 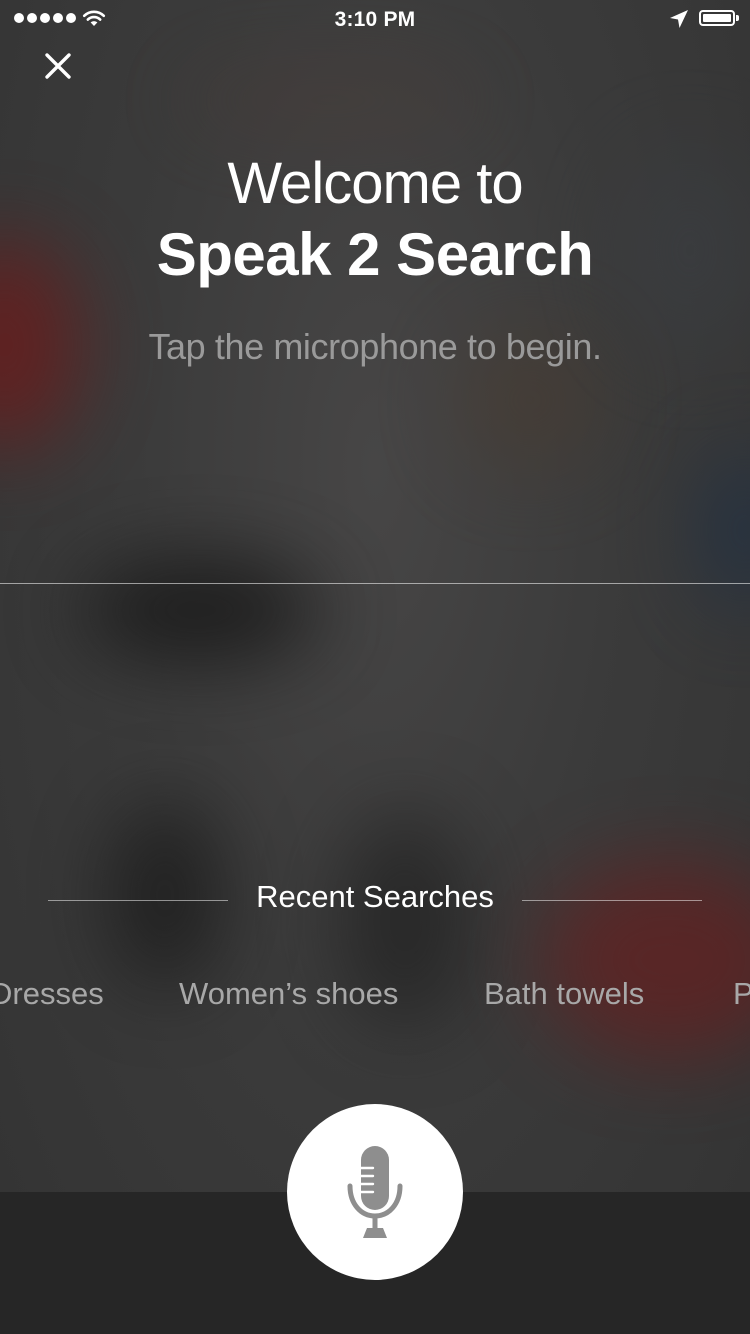 I want to click on close-button, so click(x=58, y=66).